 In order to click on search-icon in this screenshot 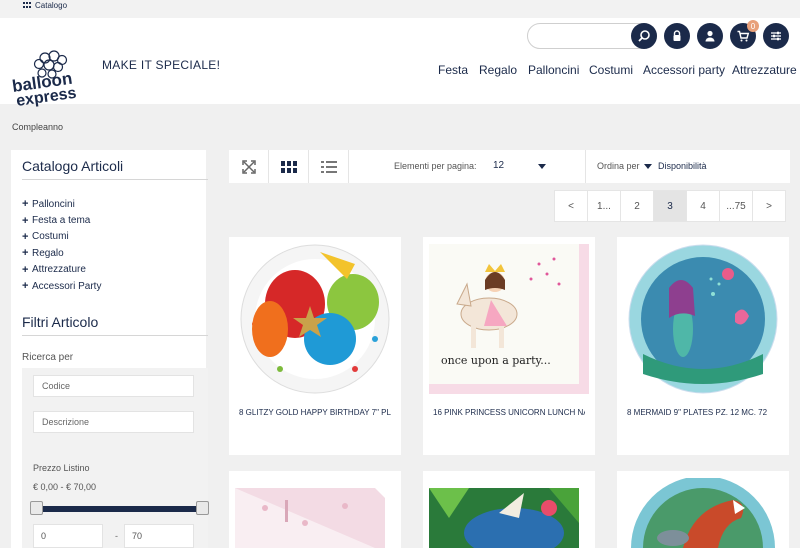, I will do `click(644, 36)`.